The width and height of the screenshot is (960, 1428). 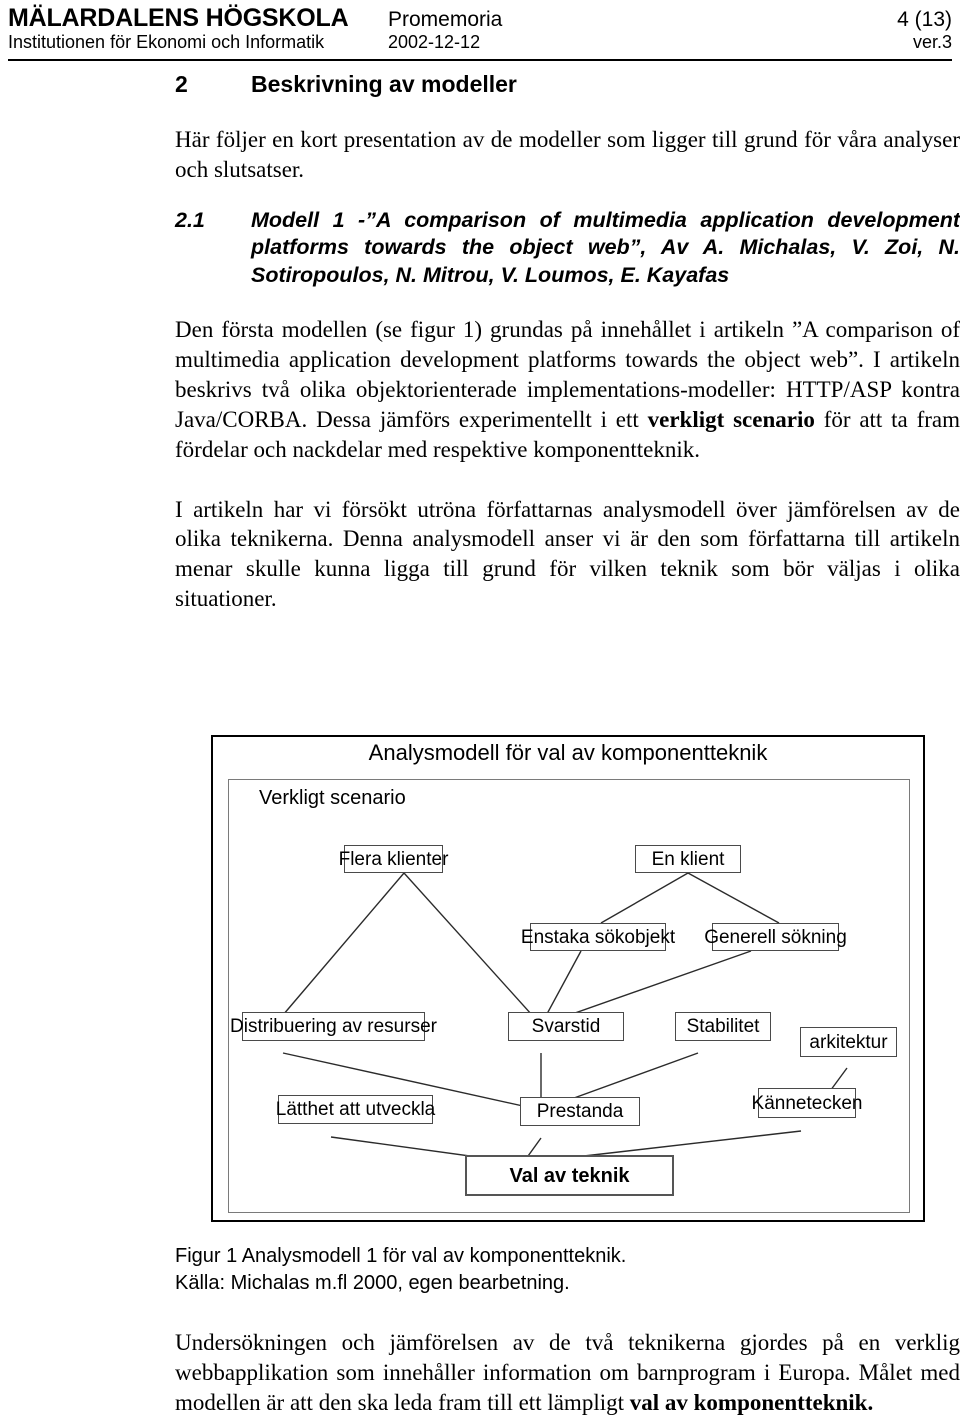 What do you see at coordinates (807, 1103) in the screenshot?
I see `node-kannetecken: Kännetecken` at bounding box center [807, 1103].